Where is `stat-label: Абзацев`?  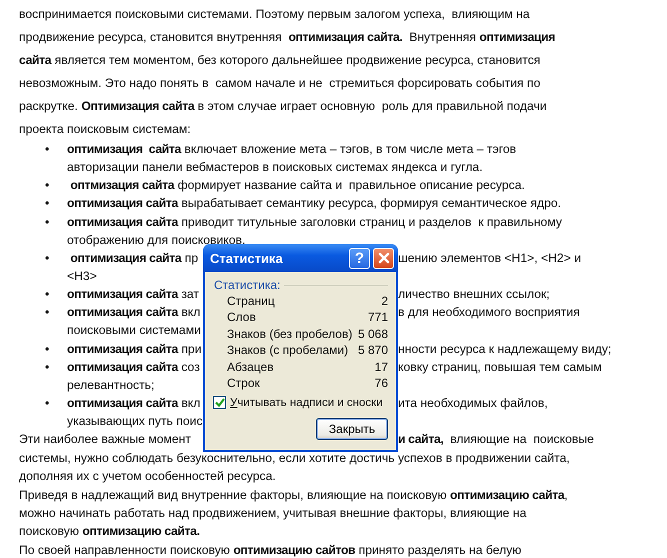 stat-label: Абзацев is located at coordinates (250, 367).